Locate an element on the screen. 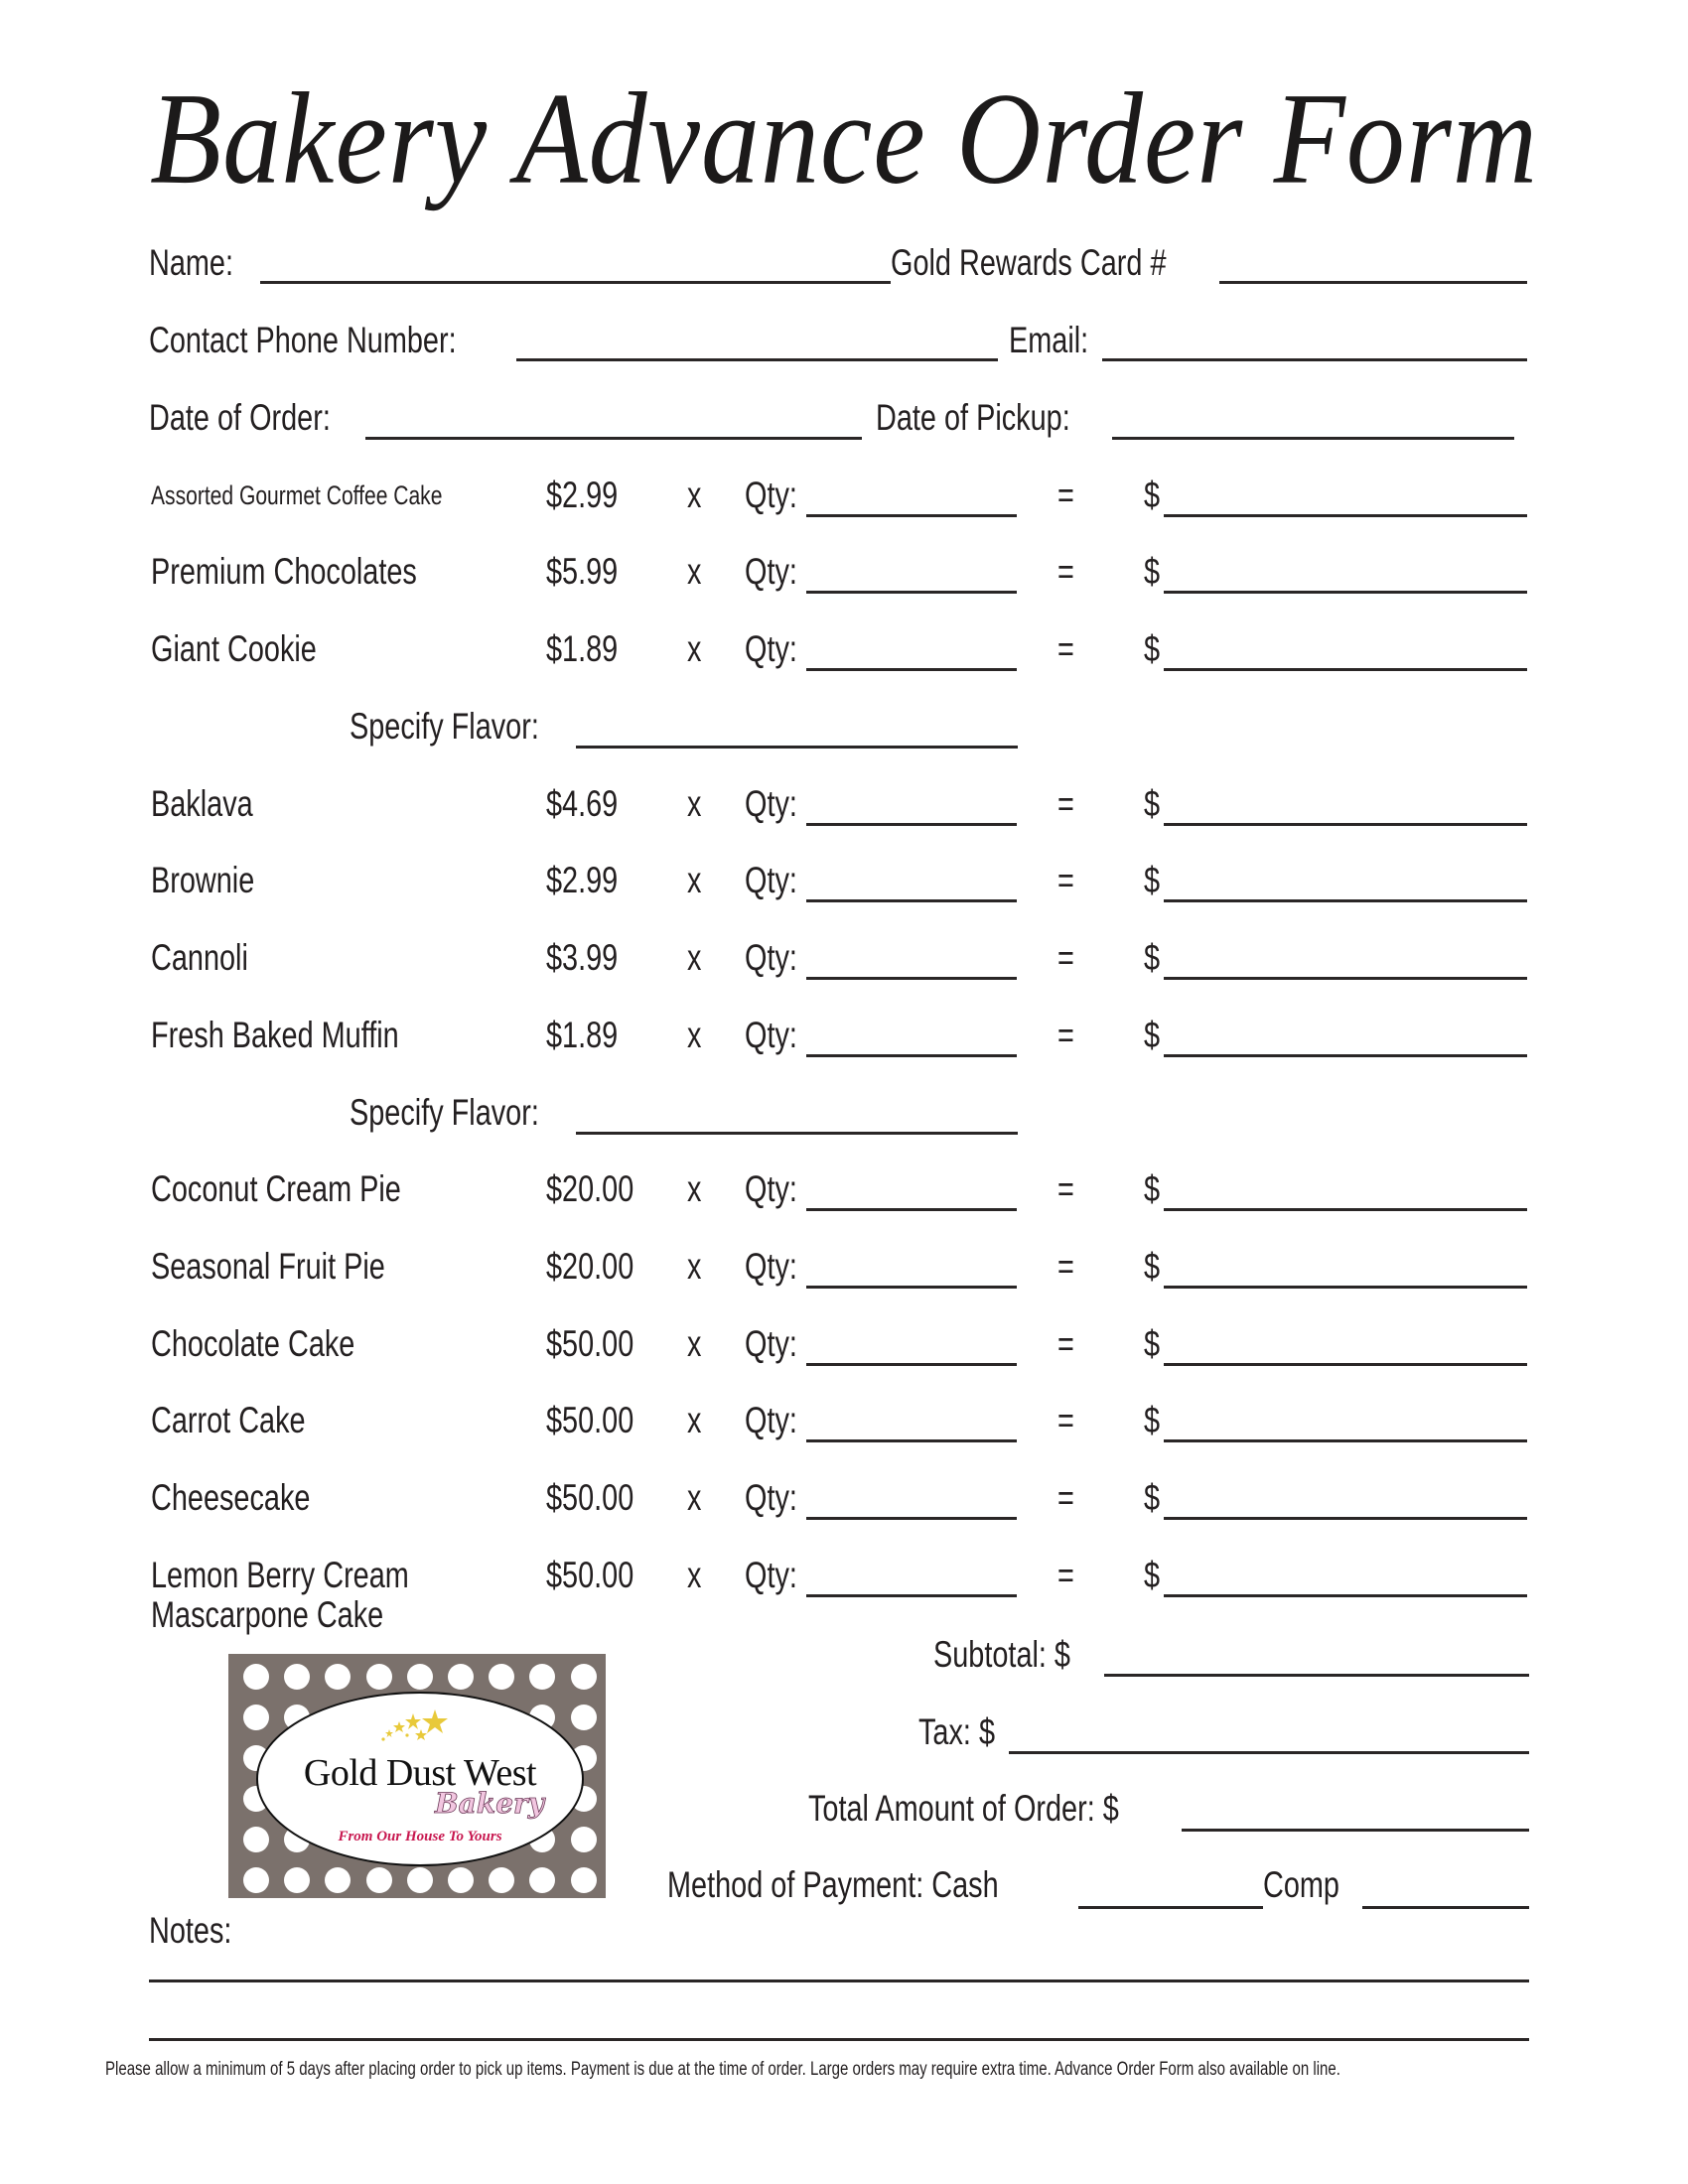 The height and width of the screenshot is (2184, 1688). specify-flavor-label: Specify Flavor: is located at coordinates (444, 726).